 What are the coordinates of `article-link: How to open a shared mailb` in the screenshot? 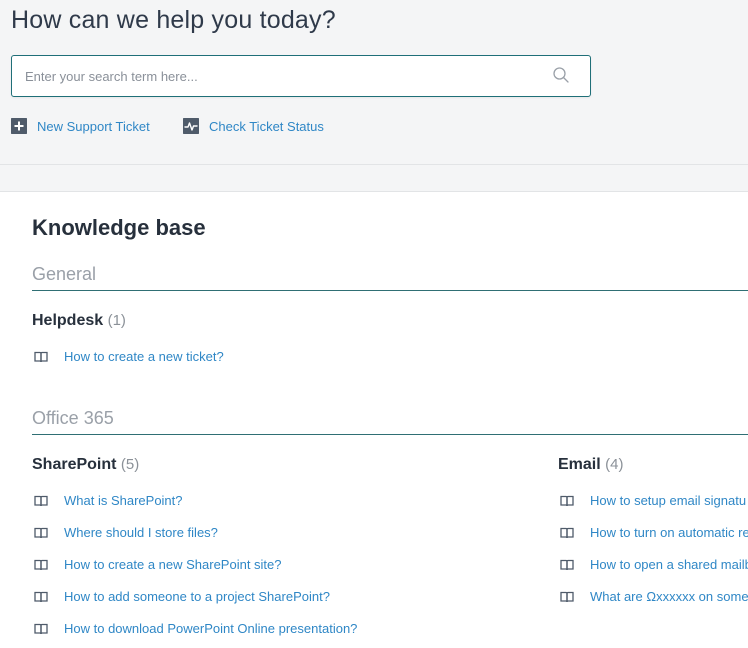 It's located at (654, 564).